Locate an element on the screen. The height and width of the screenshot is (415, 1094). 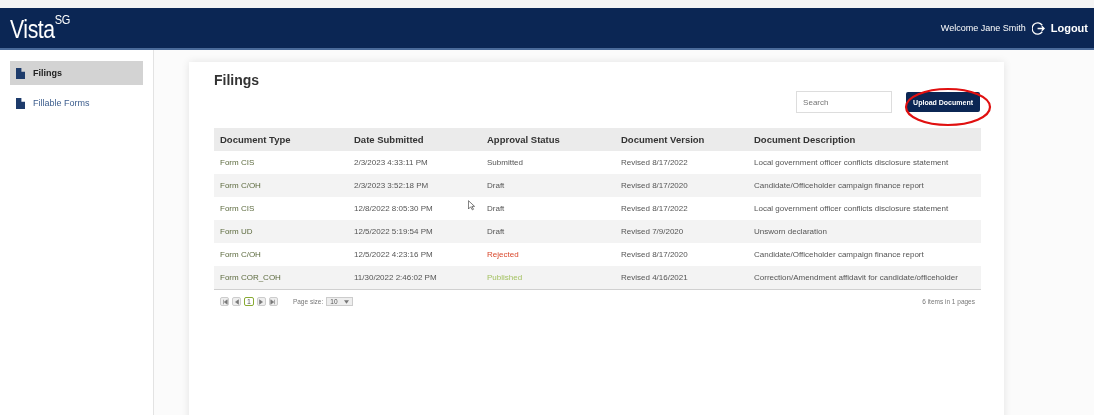
pager-prev-button is located at coordinates (236, 301).